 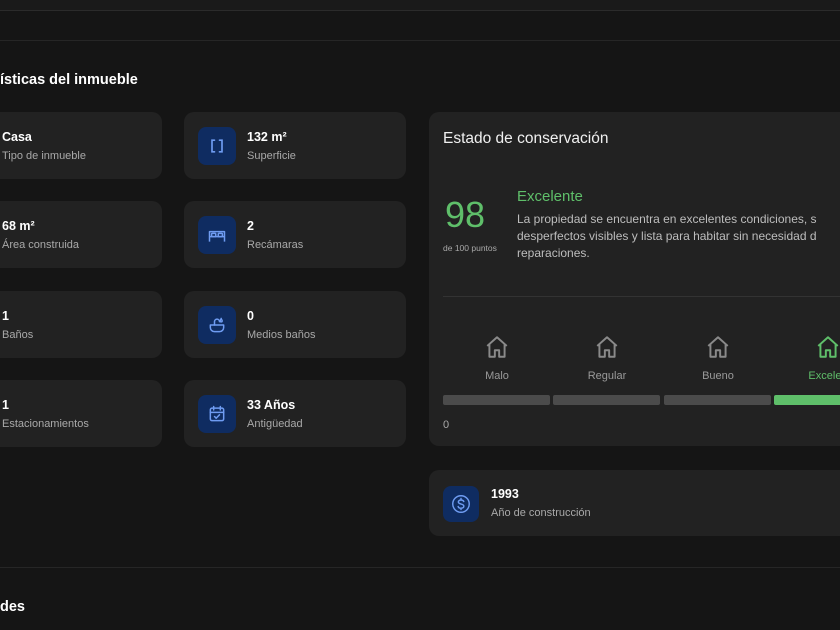 I want to click on feature-label: Tipo de inmueble, so click(x=44, y=156).